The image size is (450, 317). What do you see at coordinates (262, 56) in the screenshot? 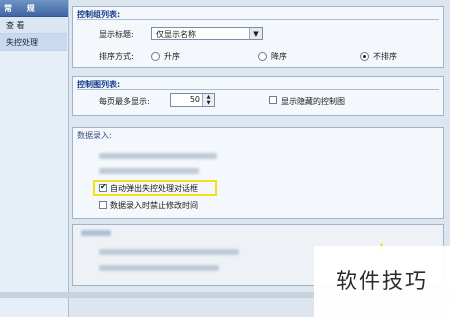
I see `radio-descending` at bounding box center [262, 56].